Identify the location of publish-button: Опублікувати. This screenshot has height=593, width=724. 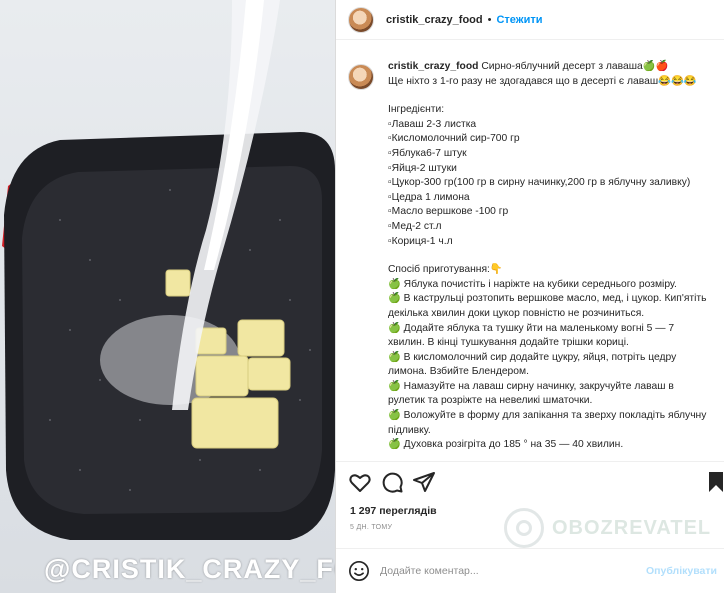
(681, 571).